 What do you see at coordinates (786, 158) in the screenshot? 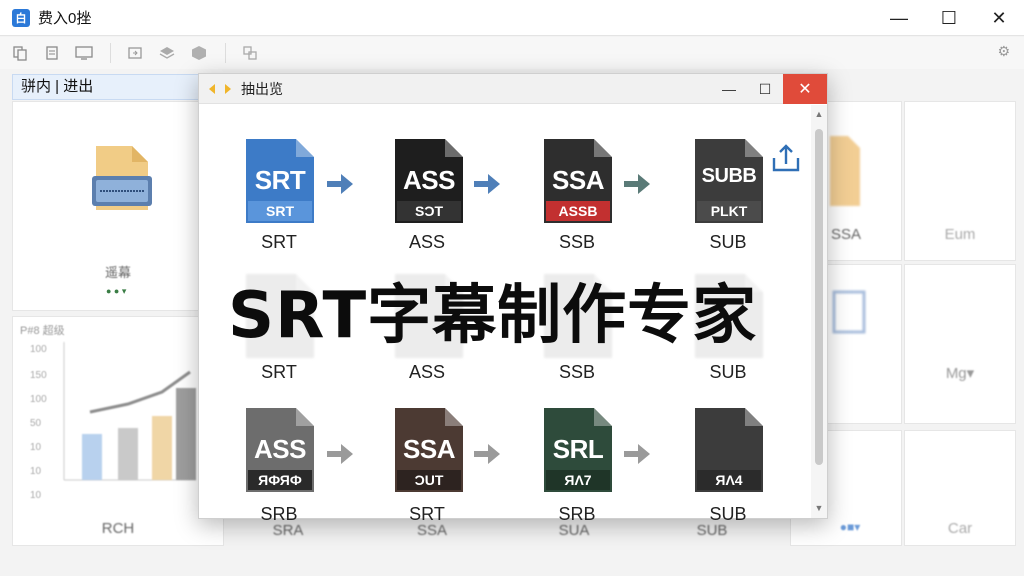
I see `share-icon` at bounding box center [786, 158].